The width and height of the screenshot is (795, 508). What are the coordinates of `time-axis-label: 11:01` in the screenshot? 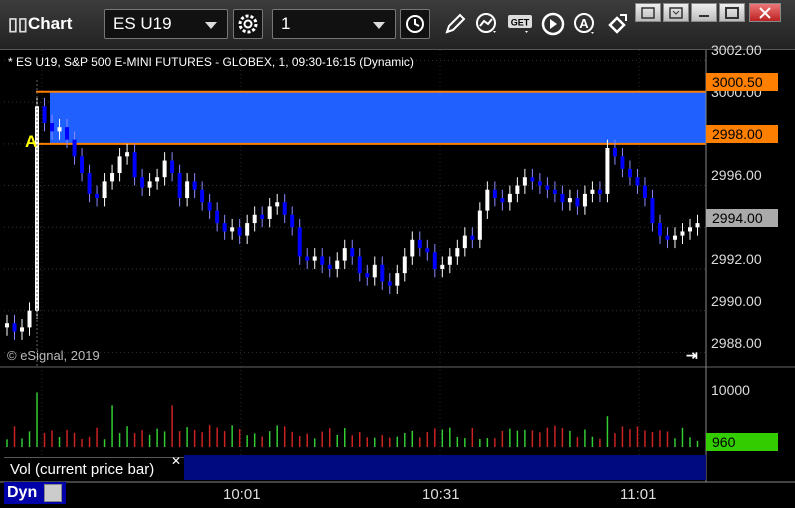 It's located at (638, 494).